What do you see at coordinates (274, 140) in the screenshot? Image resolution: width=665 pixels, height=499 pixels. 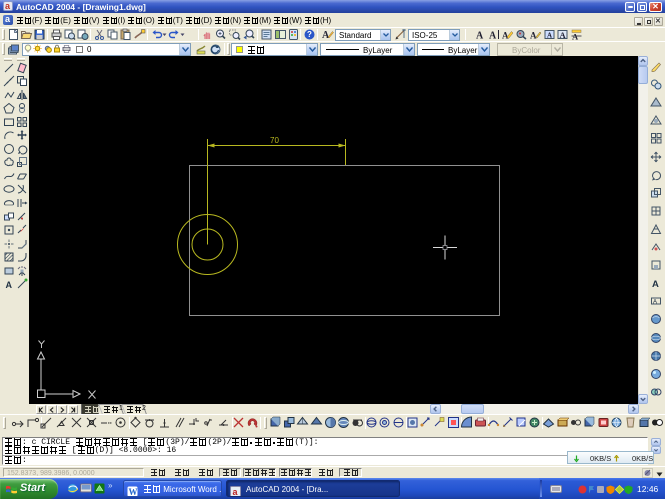 I see `svg-text: 70` at bounding box center [274, 140].